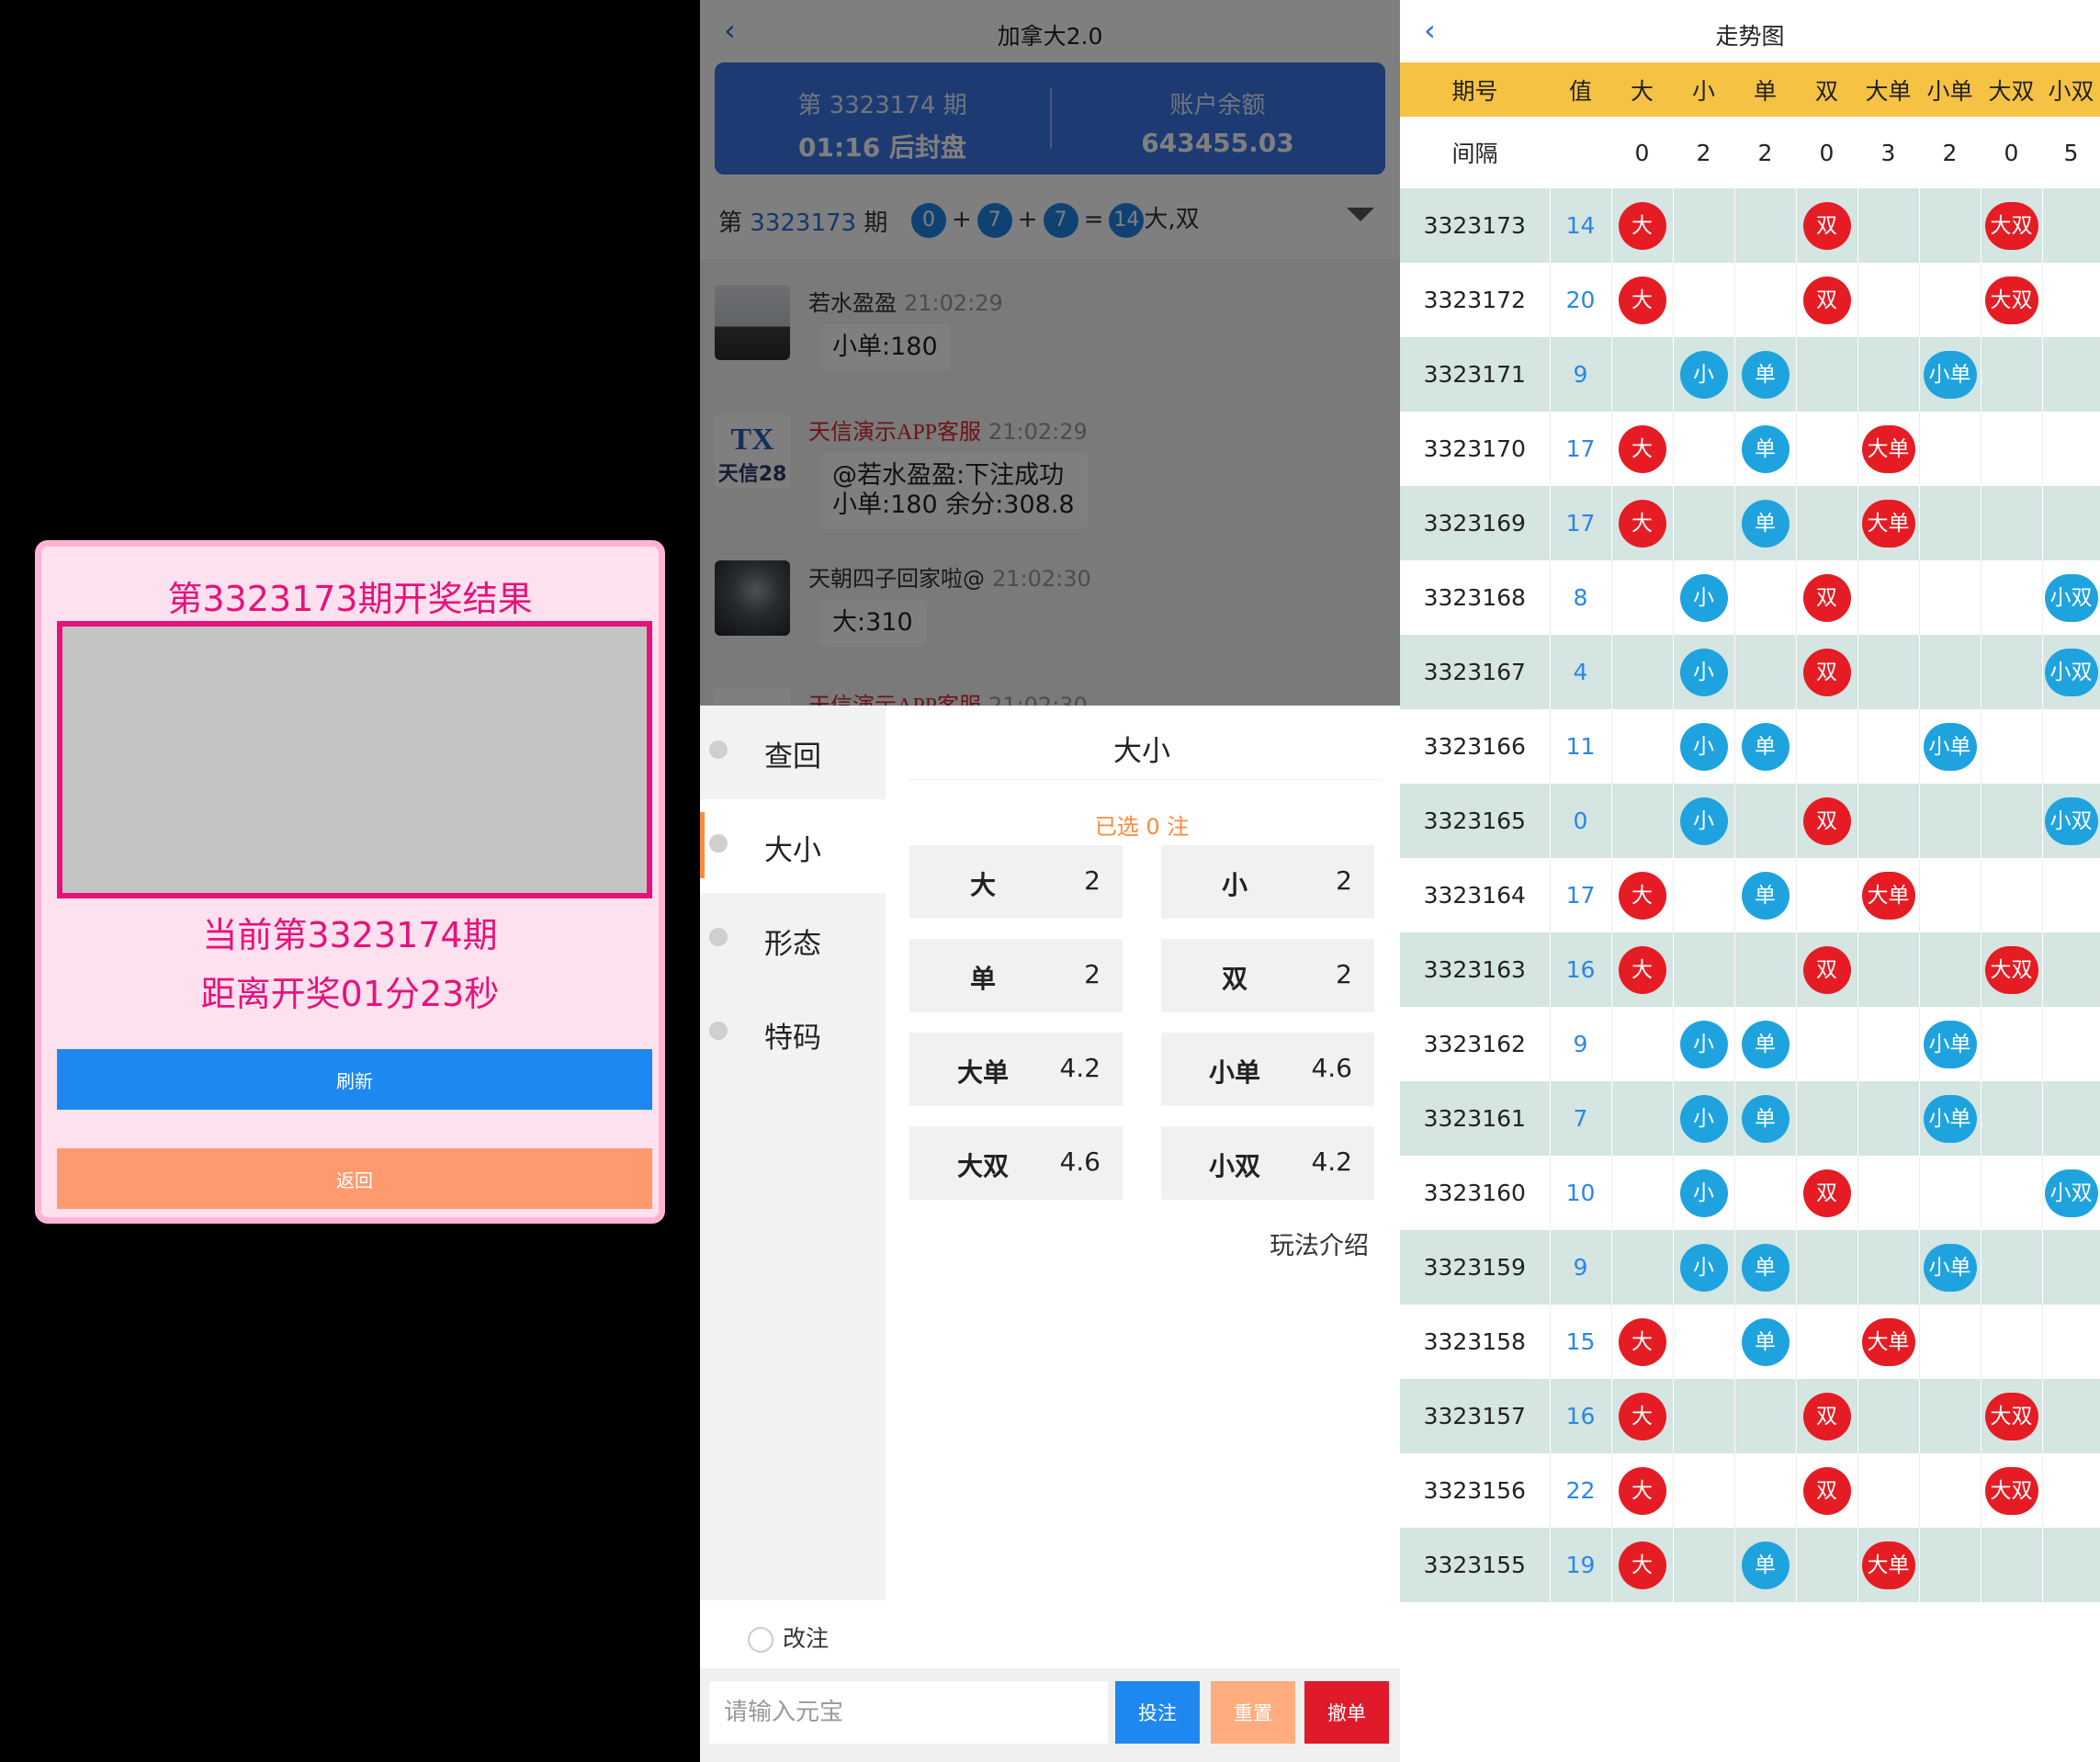 The image size is (2100, 1762). I want to click on dot-icon, so click(718, 843).